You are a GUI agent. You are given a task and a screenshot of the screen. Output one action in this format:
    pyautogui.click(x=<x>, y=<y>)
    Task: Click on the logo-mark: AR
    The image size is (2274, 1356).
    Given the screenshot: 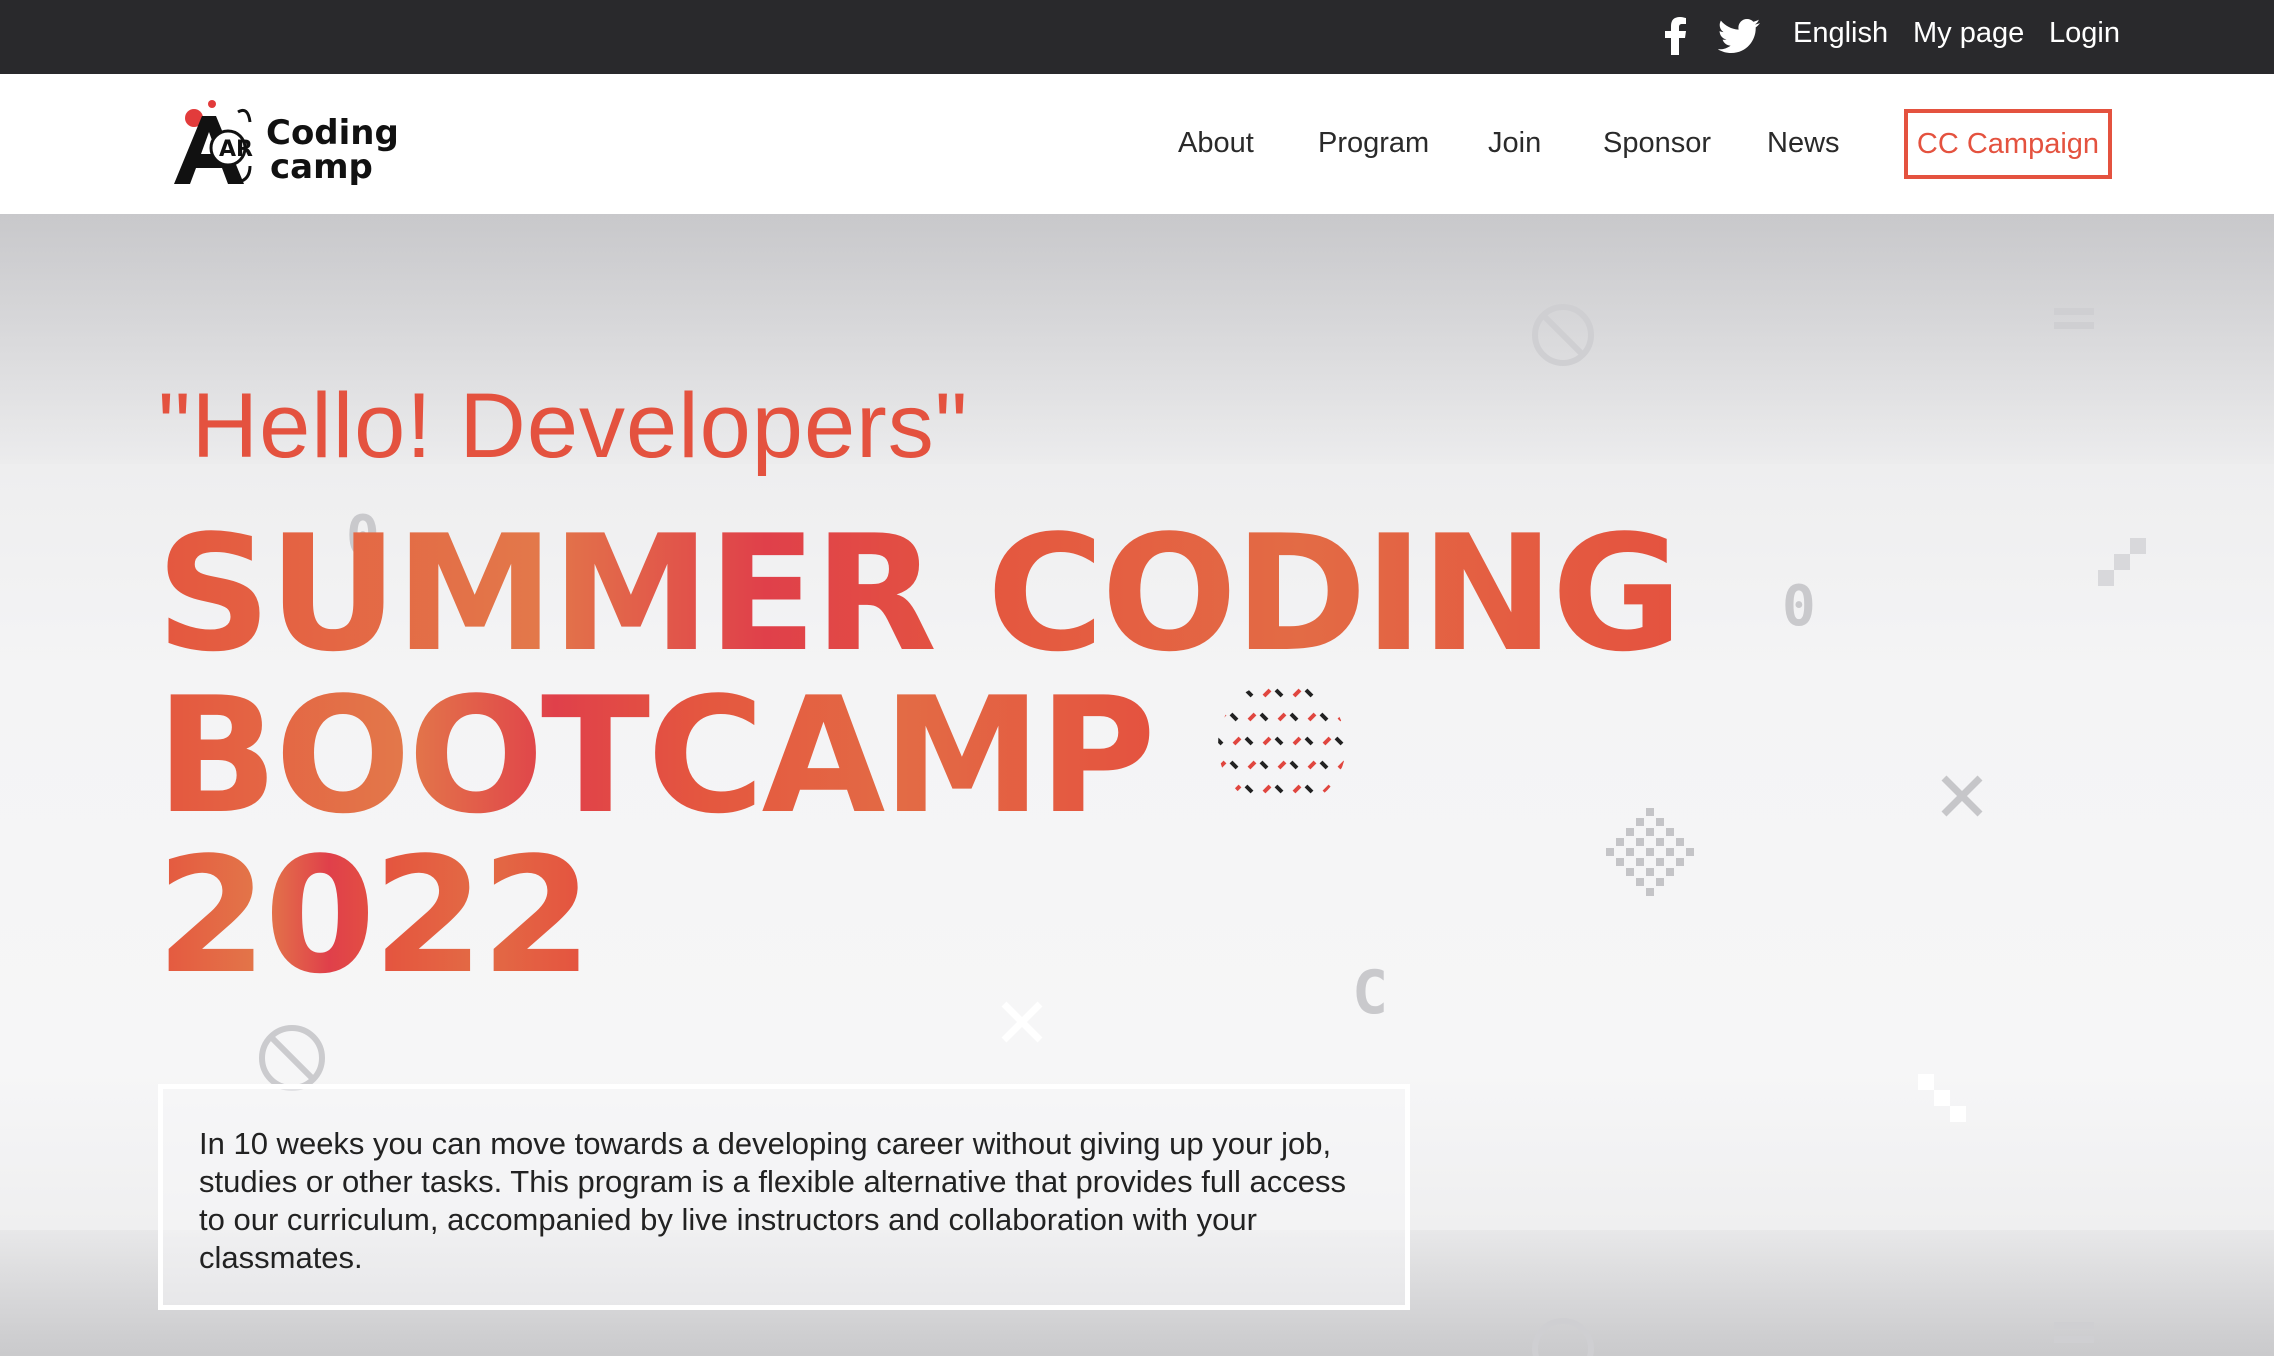 What is the action you would take?
    pyautogui.click(x=236, y=149)
    